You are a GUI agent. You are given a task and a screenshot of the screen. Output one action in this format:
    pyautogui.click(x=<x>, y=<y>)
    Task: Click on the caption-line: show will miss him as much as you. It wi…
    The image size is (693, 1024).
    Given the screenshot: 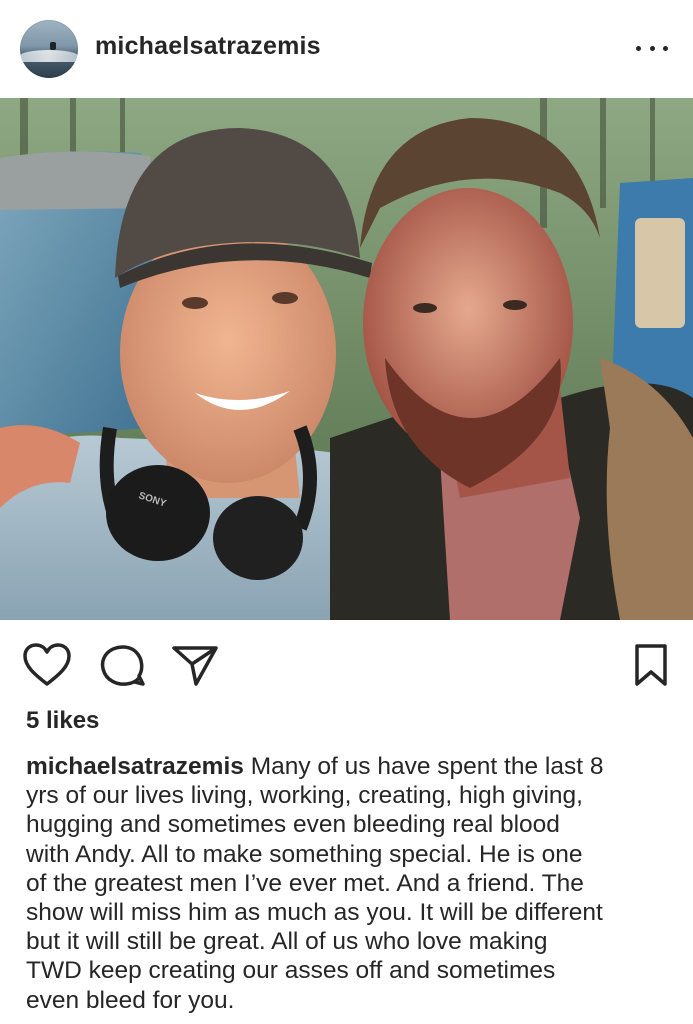 What is the action you would take?
    pyautogui.click(x=314, y=913)
    